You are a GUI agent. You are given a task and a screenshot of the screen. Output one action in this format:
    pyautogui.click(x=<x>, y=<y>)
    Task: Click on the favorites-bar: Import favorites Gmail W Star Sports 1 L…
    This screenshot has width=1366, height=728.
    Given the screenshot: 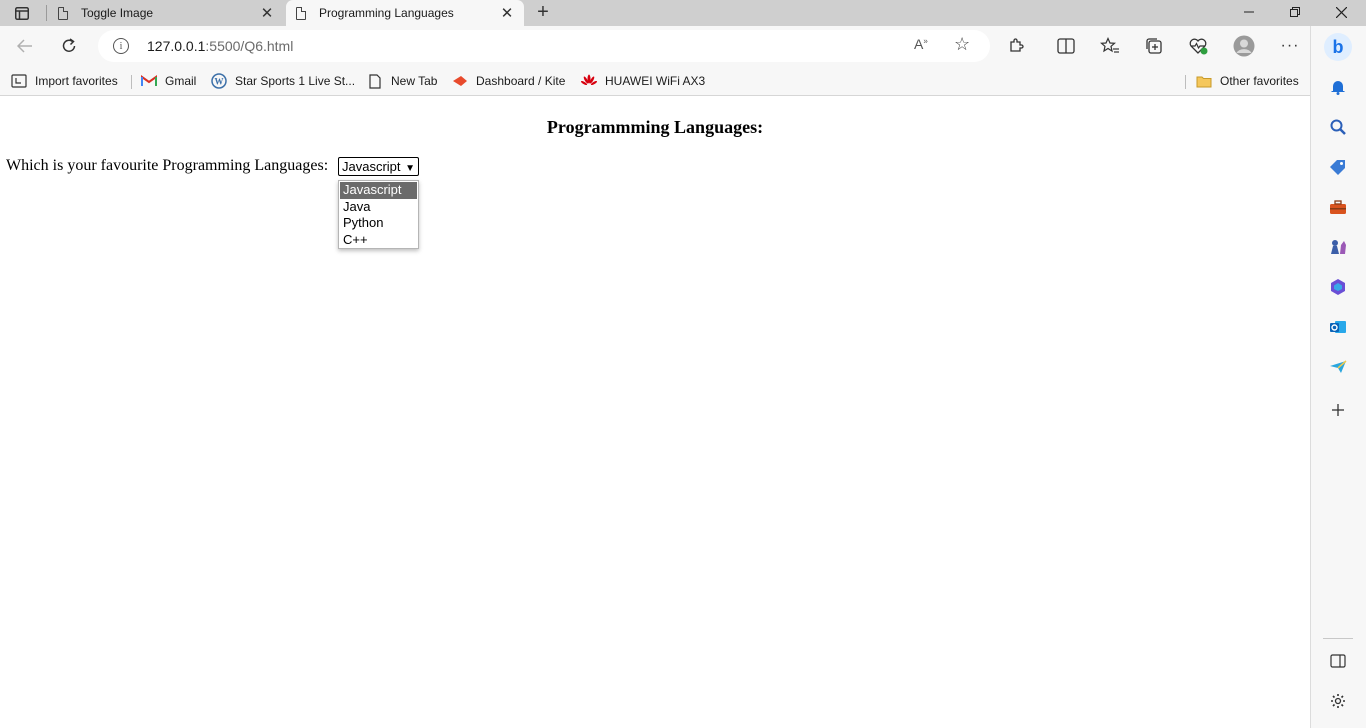 What is the action you would take?
    pyautogui.click(x=655, y=81)
    